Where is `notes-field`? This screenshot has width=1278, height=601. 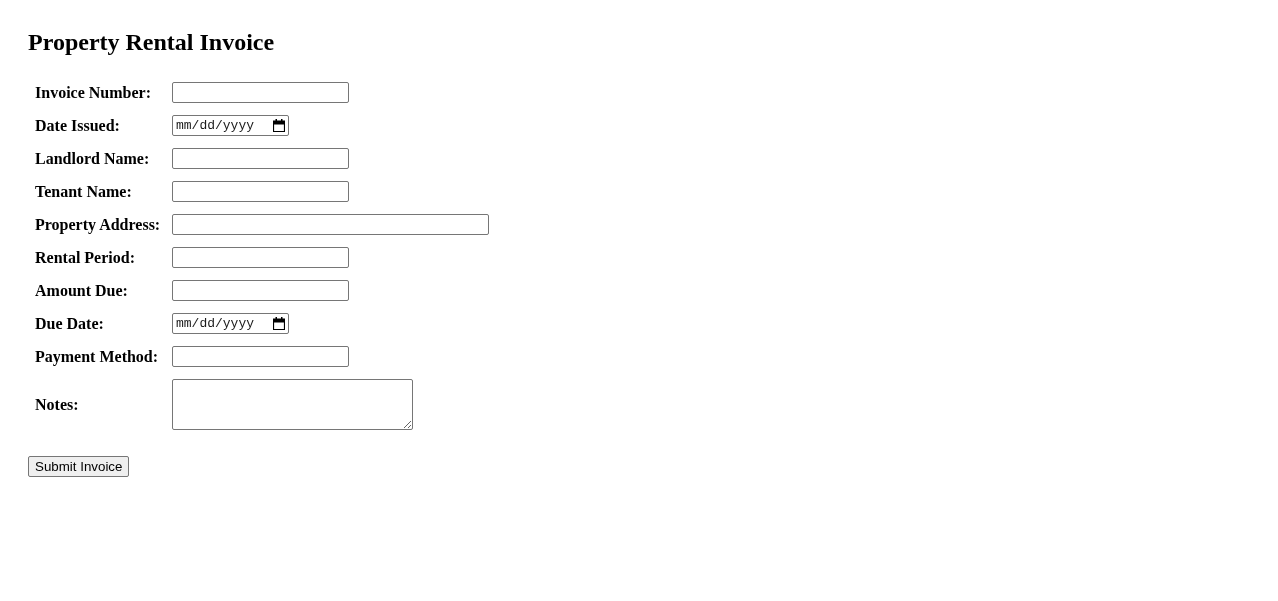 notes-field is located at coordinates (292, 404).